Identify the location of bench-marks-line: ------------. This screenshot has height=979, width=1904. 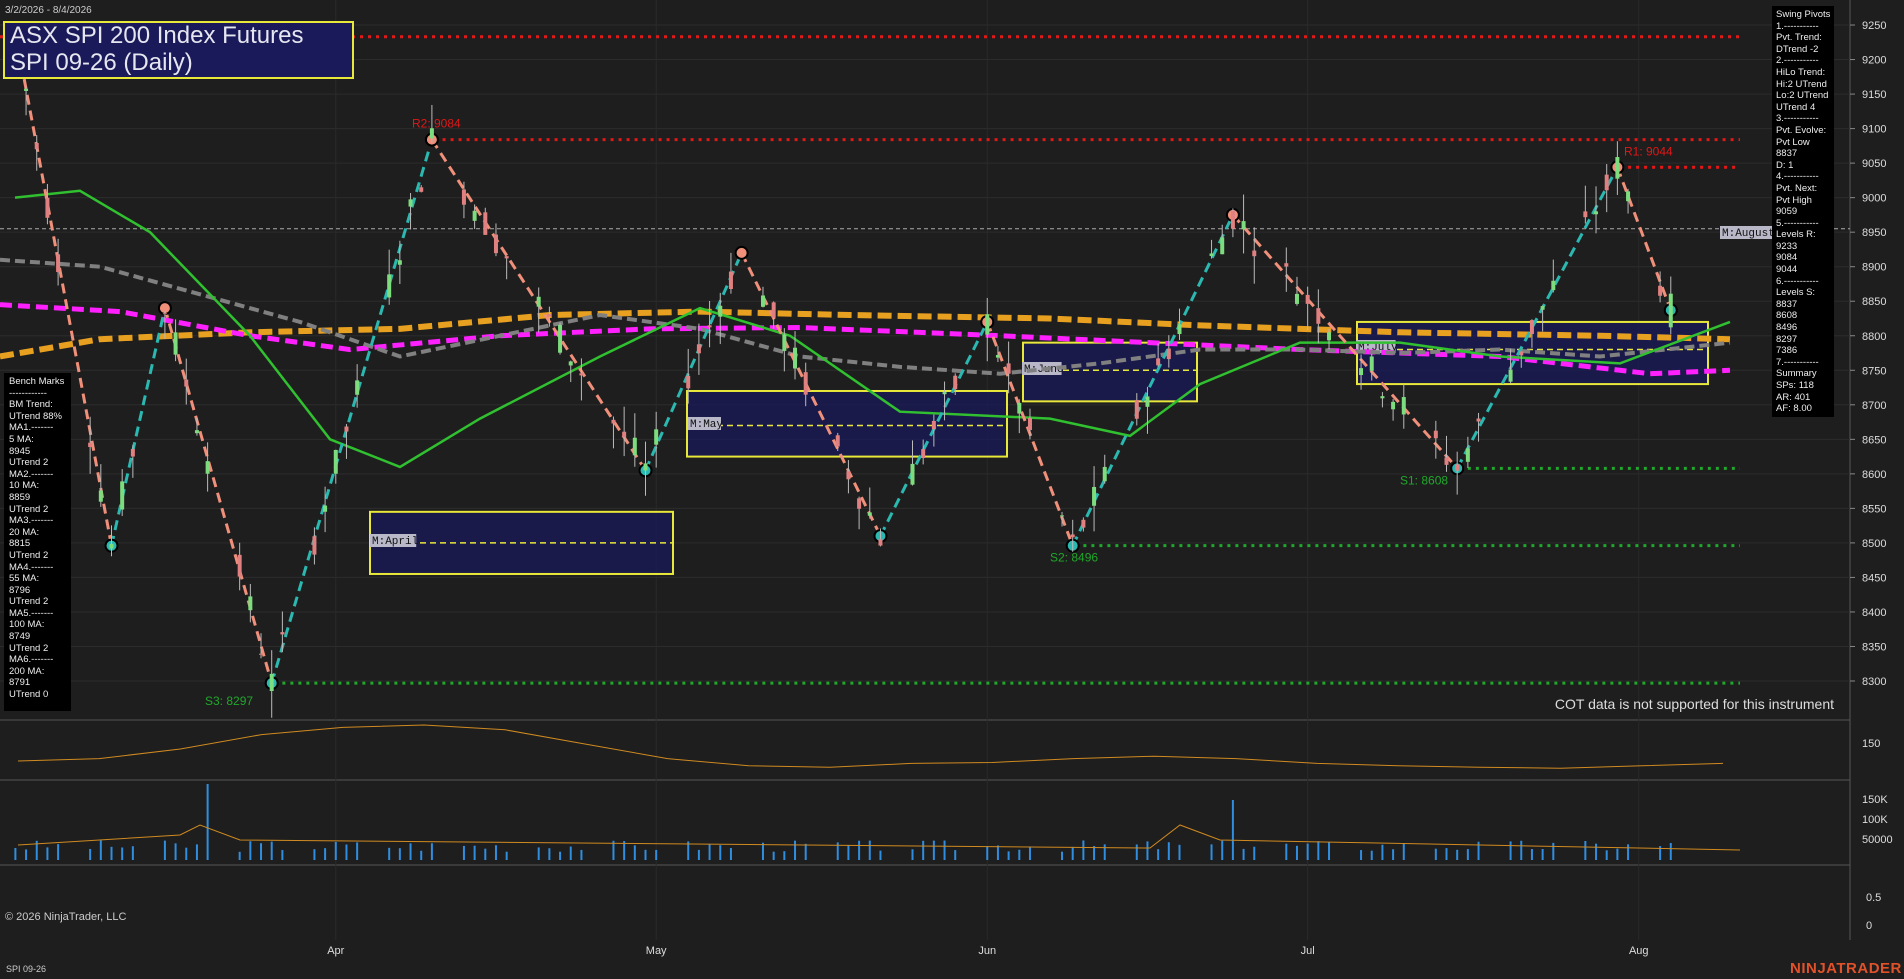
(28, 393).